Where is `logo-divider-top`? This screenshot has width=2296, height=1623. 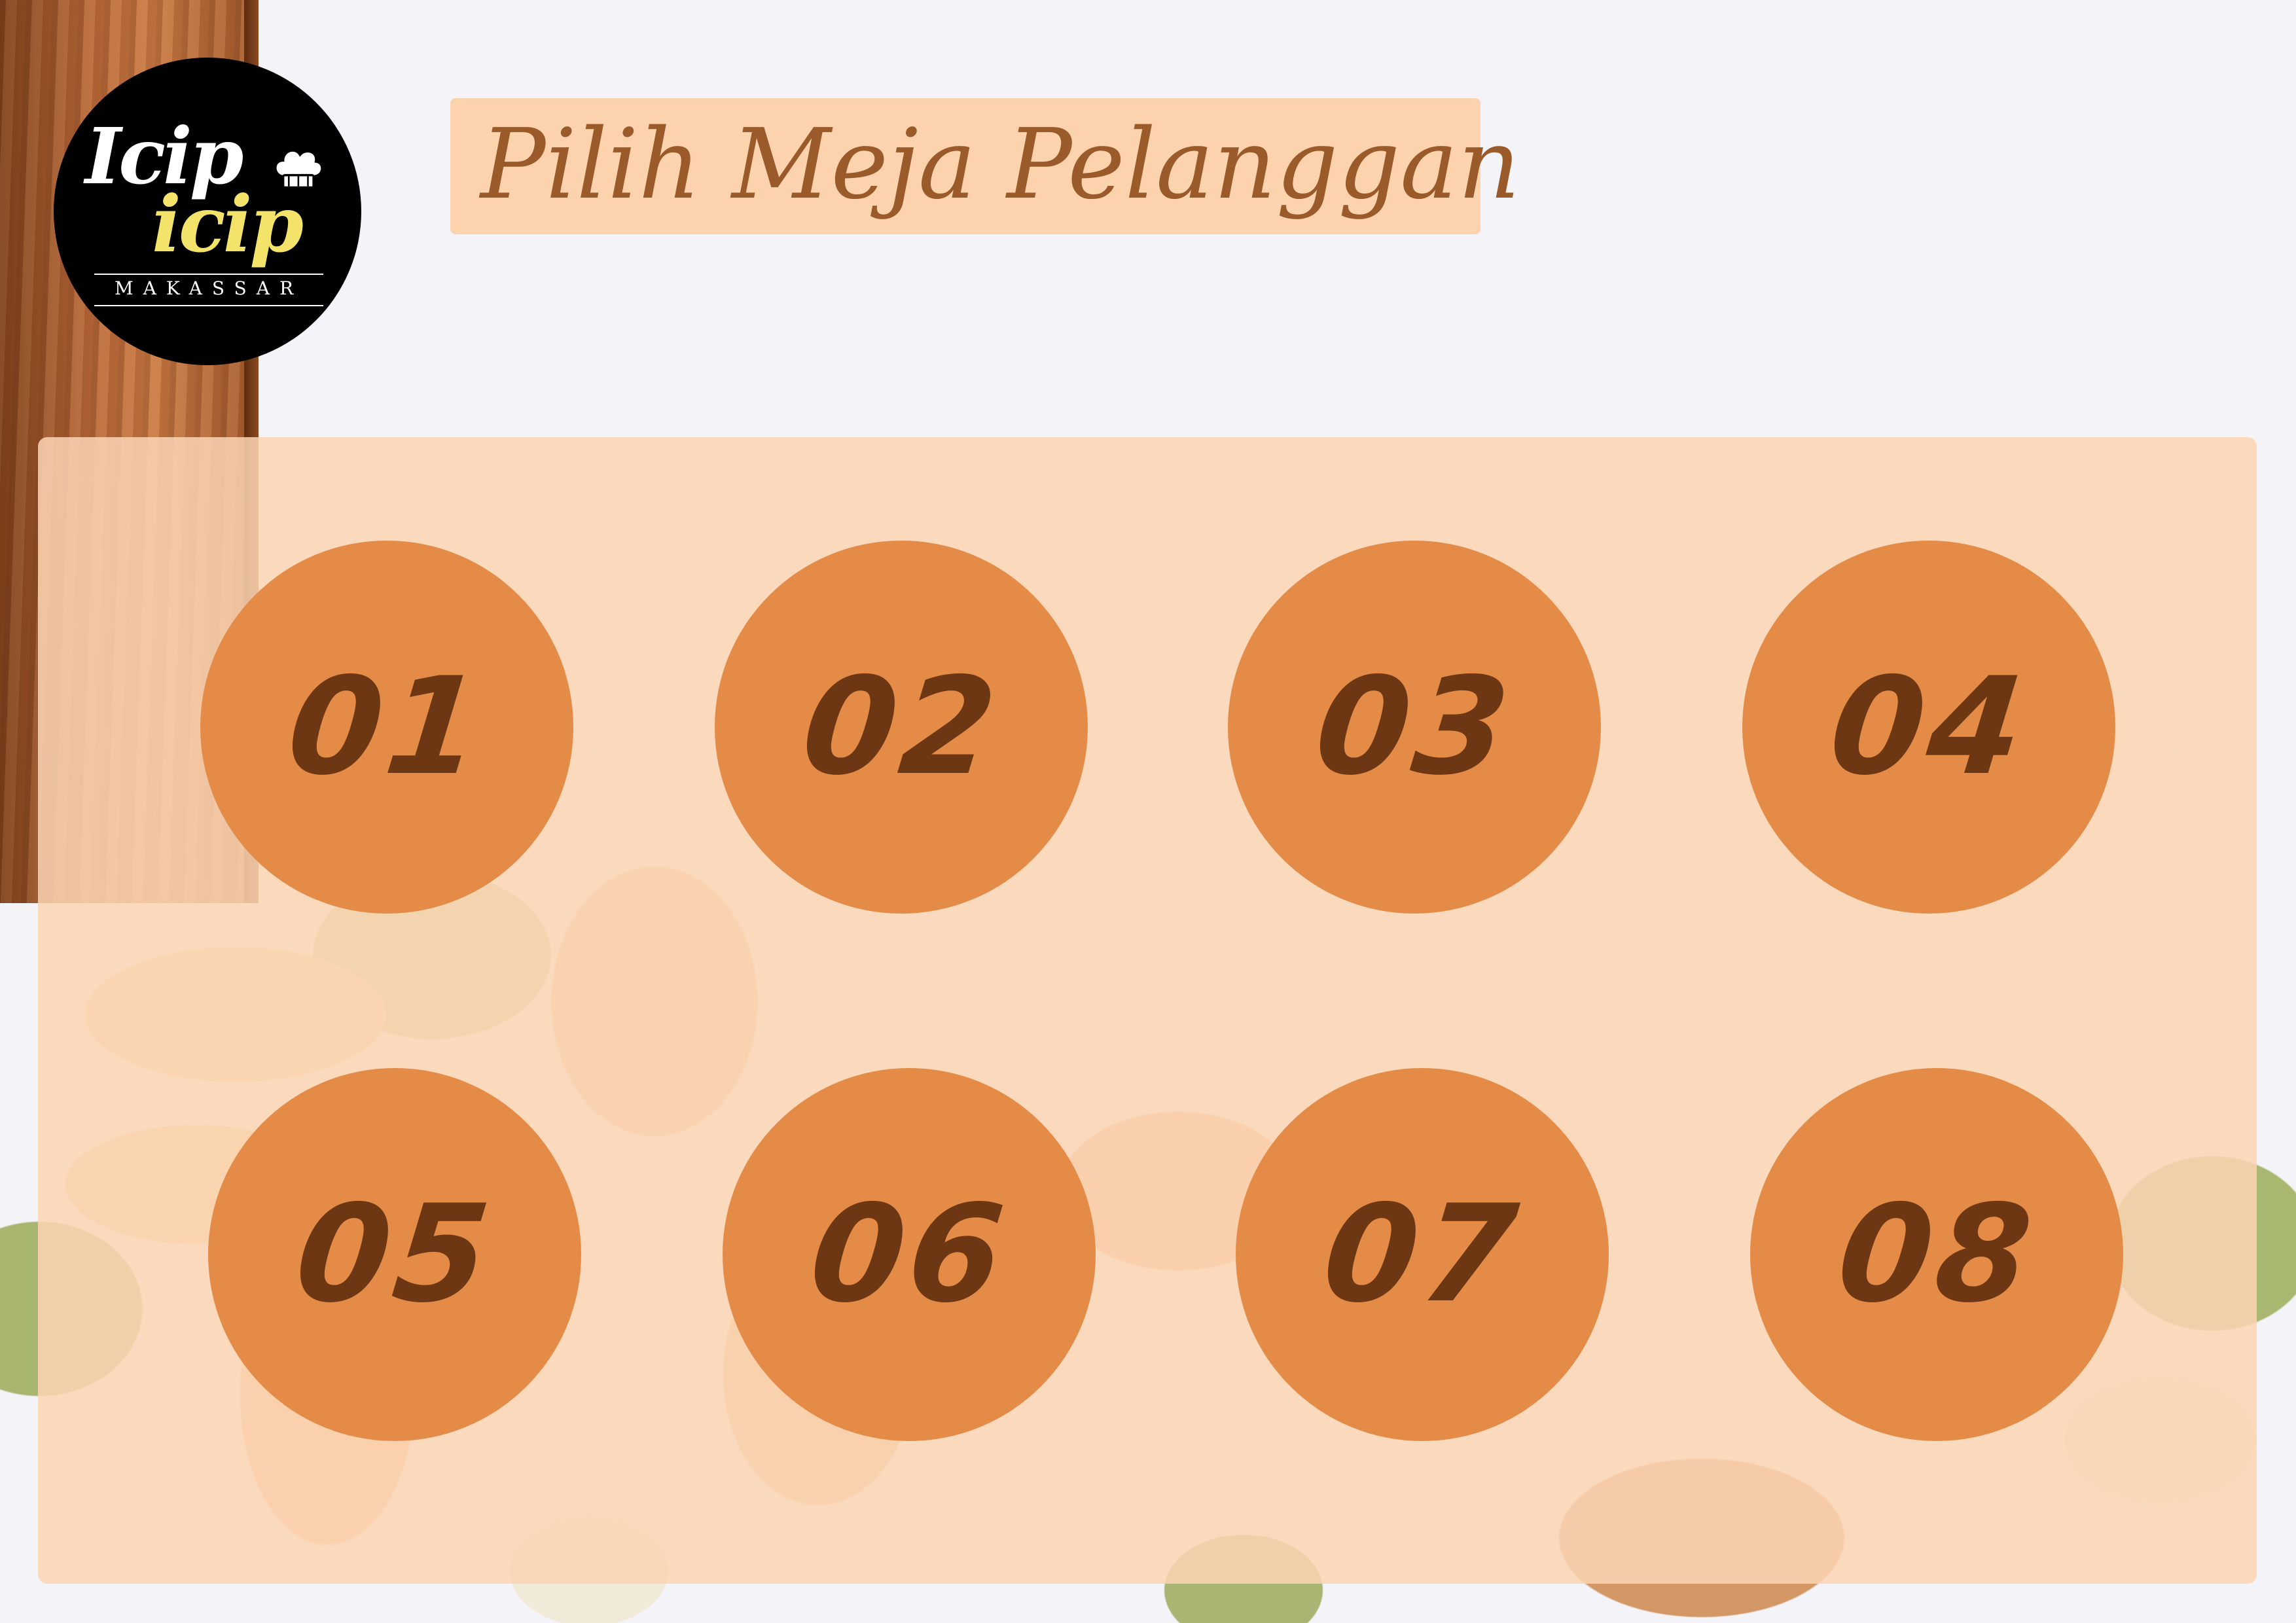
logo-divider-top is located at coordinates (208, 274).